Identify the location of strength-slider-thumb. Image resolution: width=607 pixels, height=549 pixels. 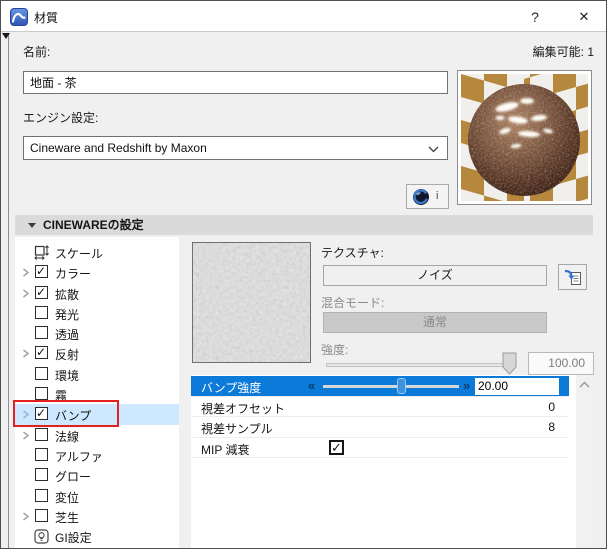
(509, 363).